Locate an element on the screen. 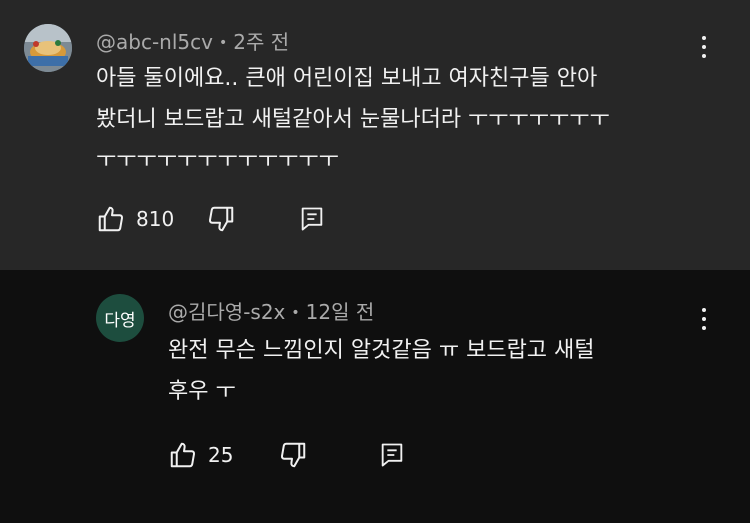 This screenshot has width=750, height=523. comment-text-line: 후우 ㅜ is located at coordinates (202, 391).